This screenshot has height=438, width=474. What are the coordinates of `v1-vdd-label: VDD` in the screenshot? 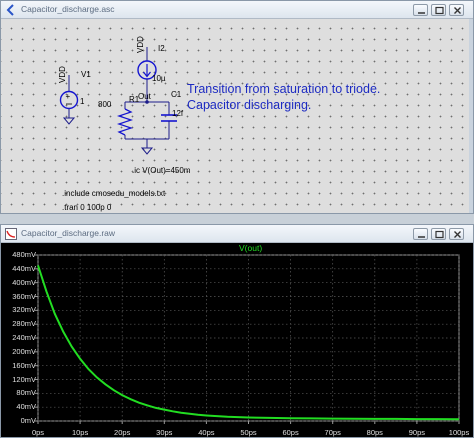 It's located at (62, 74).